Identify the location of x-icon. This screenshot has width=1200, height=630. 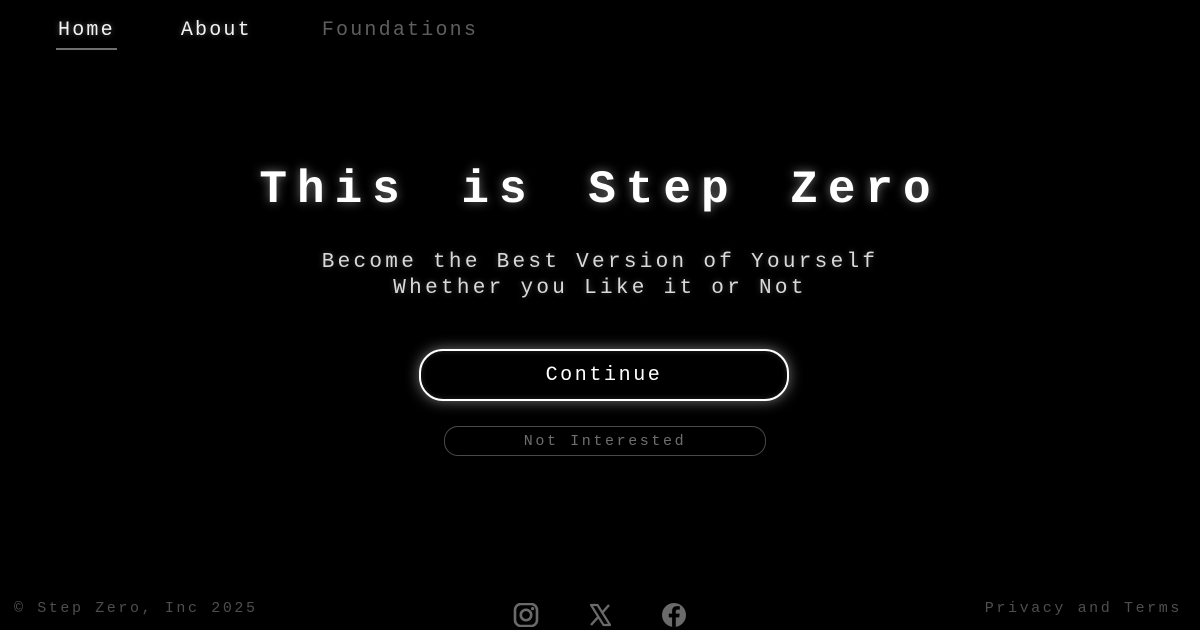
(600, 615).